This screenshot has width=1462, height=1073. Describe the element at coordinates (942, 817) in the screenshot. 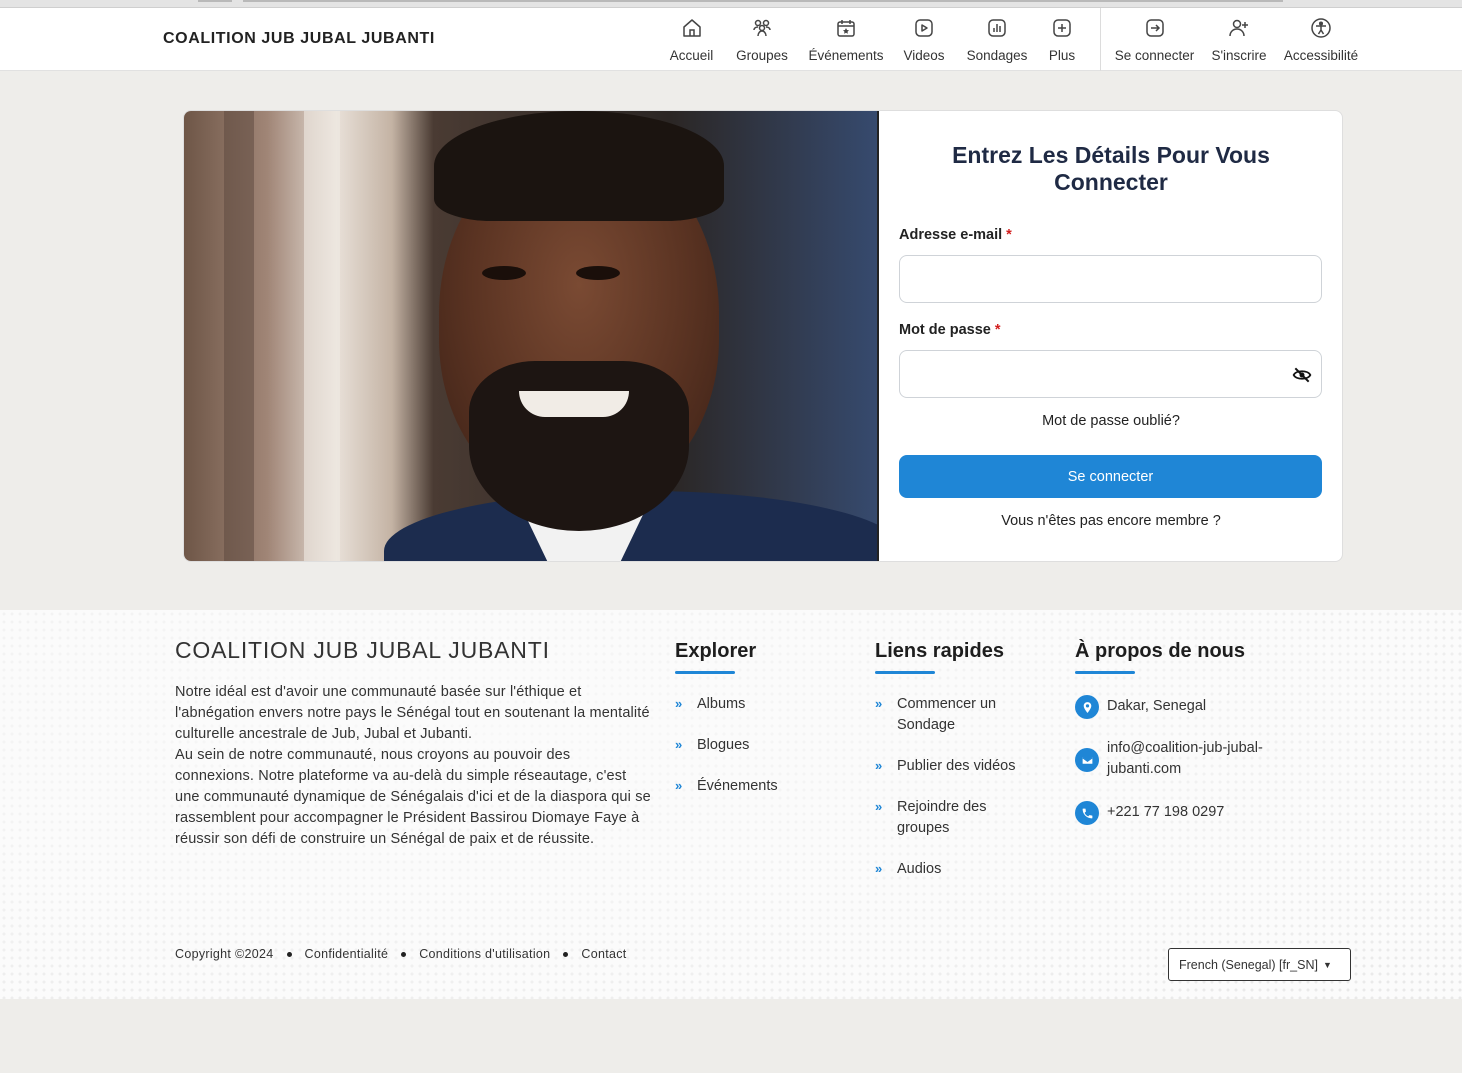

I see `footer-link-label: Rejoindre des groupes` at that location.